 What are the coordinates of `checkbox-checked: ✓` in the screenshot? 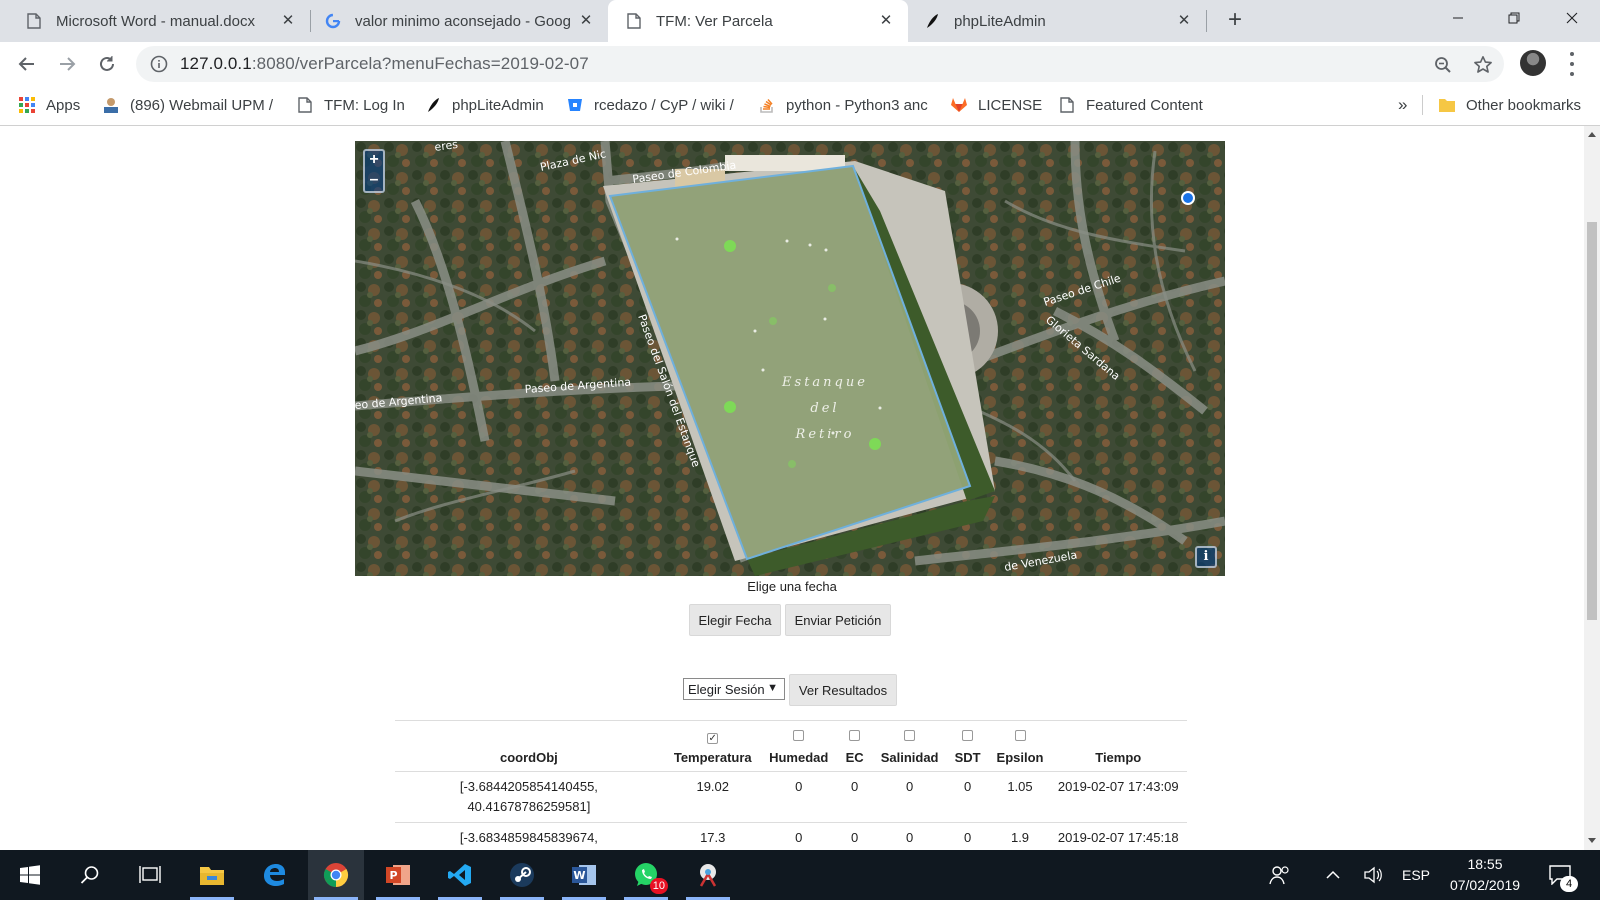 It's located at (713, 738).